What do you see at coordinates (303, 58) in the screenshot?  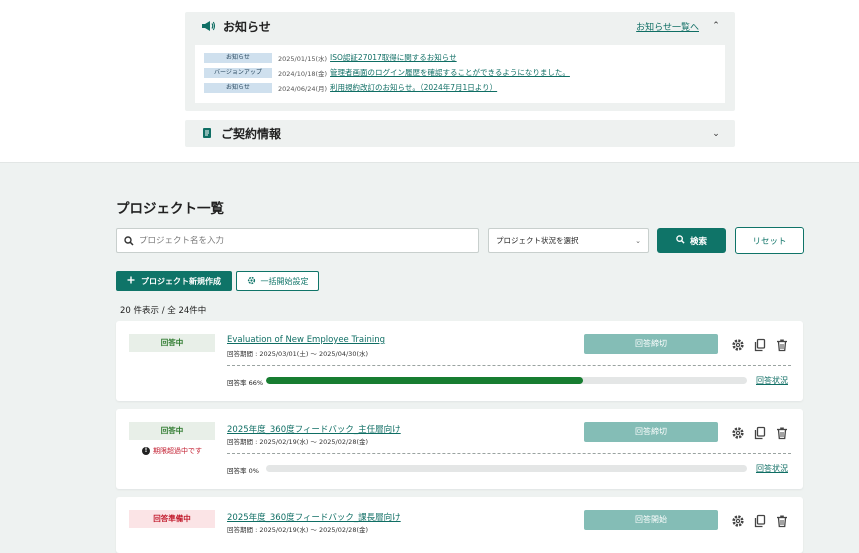 I see `notice-date: 2025/01/15(水)` at bounding box center [303, 58].